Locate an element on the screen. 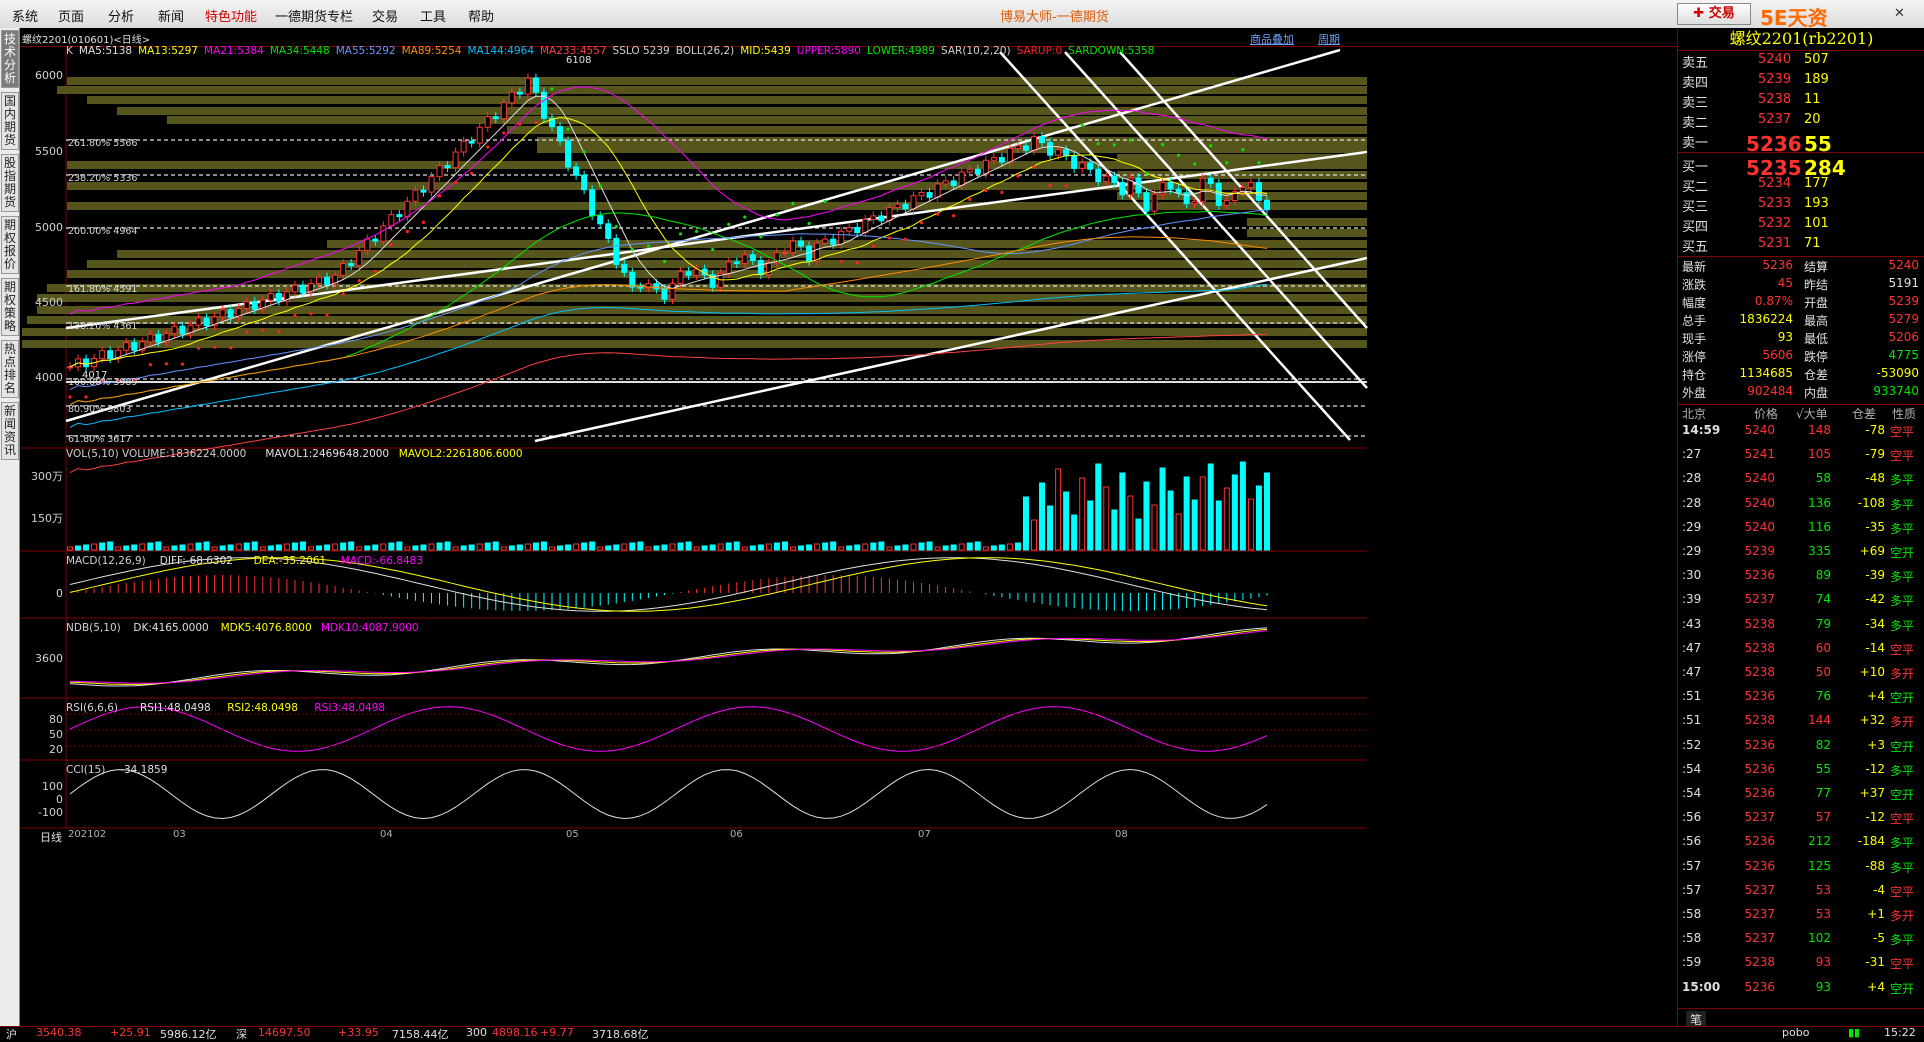 The width and height of the screenshot is (1924, 1042). symbol-label: 螺纹2201(010601)<日线> is located at coordinates (86, 40).